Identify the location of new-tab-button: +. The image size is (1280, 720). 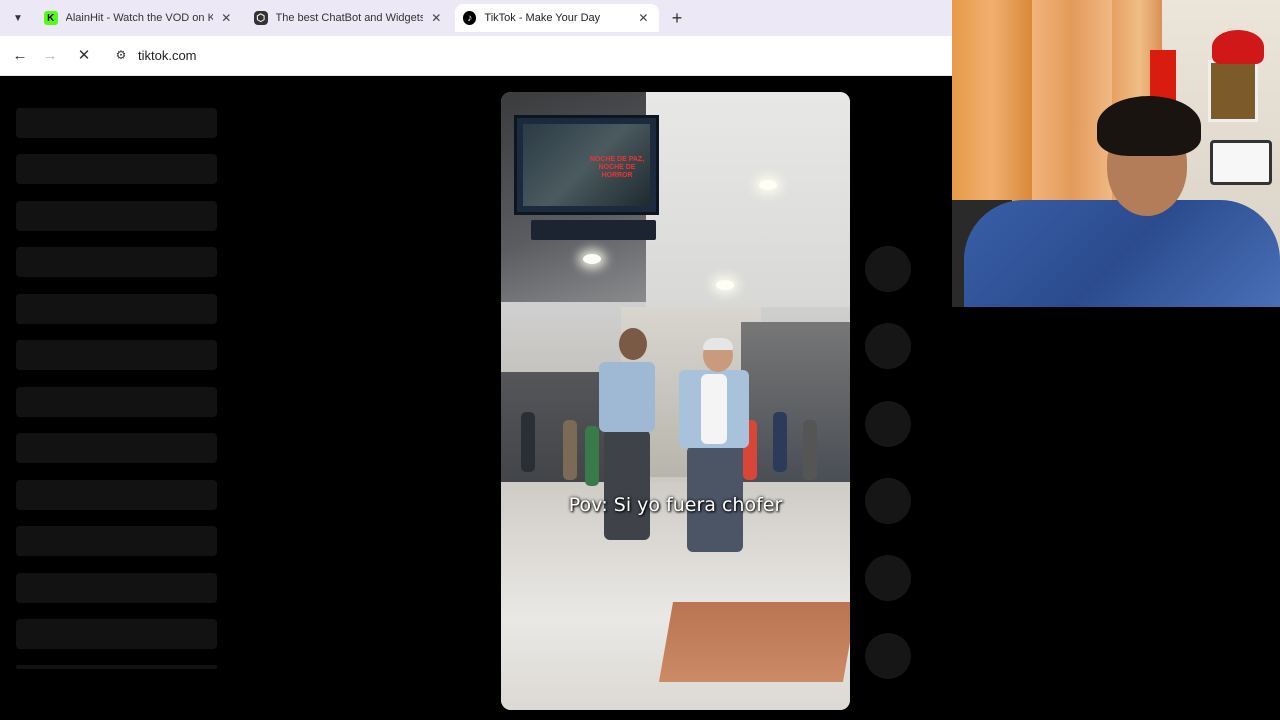
(677, 18).